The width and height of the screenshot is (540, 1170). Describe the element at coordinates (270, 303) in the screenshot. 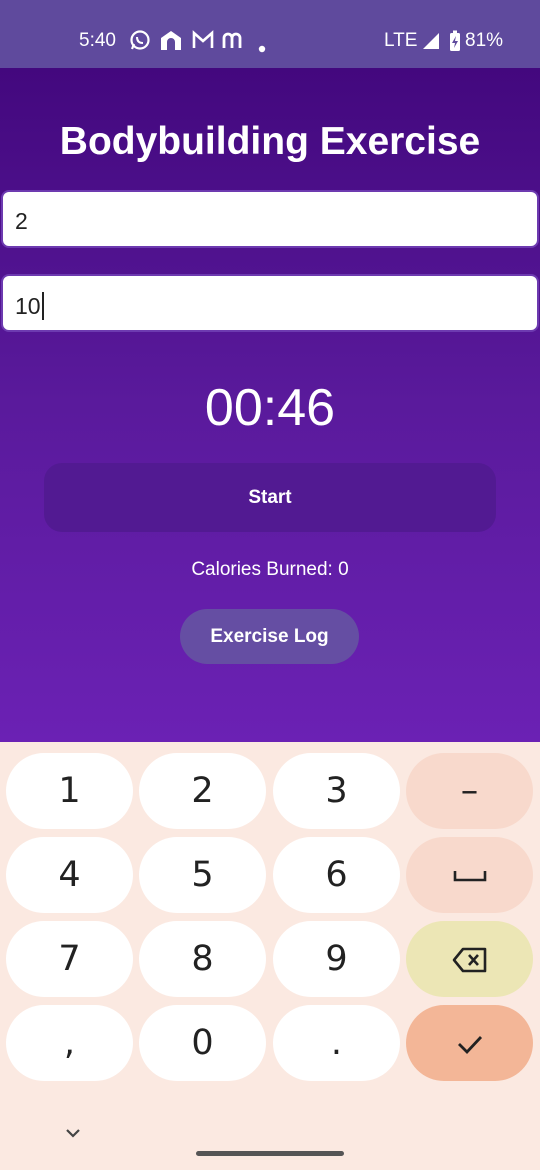

I see `reps-input: 10` at that location.